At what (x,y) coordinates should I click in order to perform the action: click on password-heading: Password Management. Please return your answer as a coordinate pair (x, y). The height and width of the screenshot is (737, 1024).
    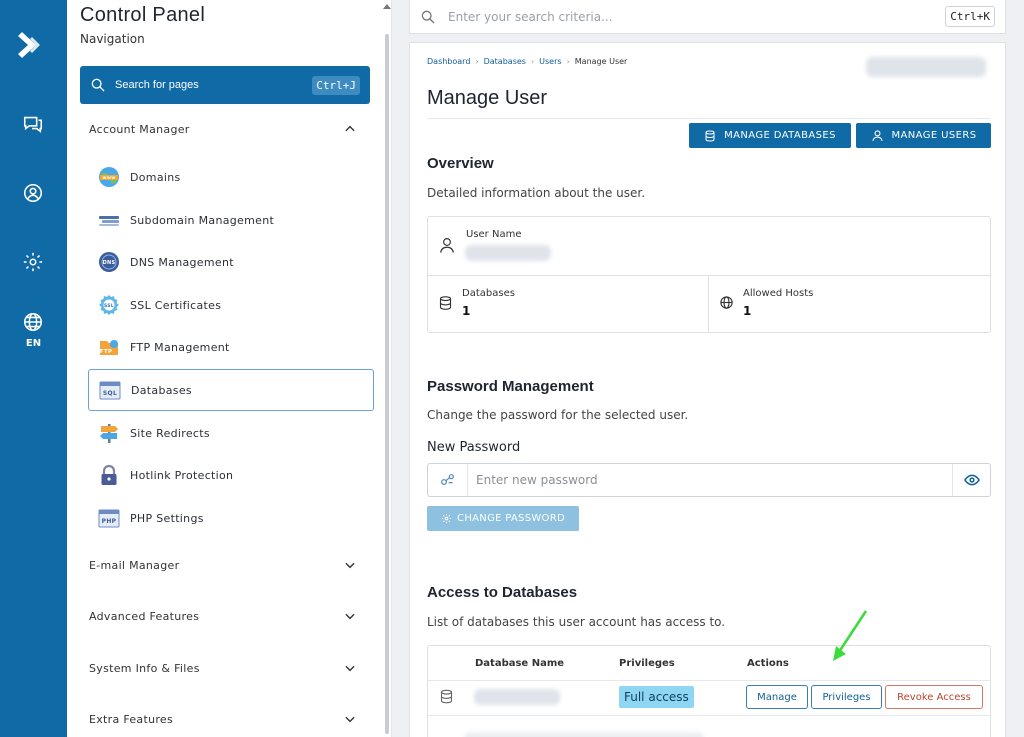
    Looking at the image, I should click on (510, 386).